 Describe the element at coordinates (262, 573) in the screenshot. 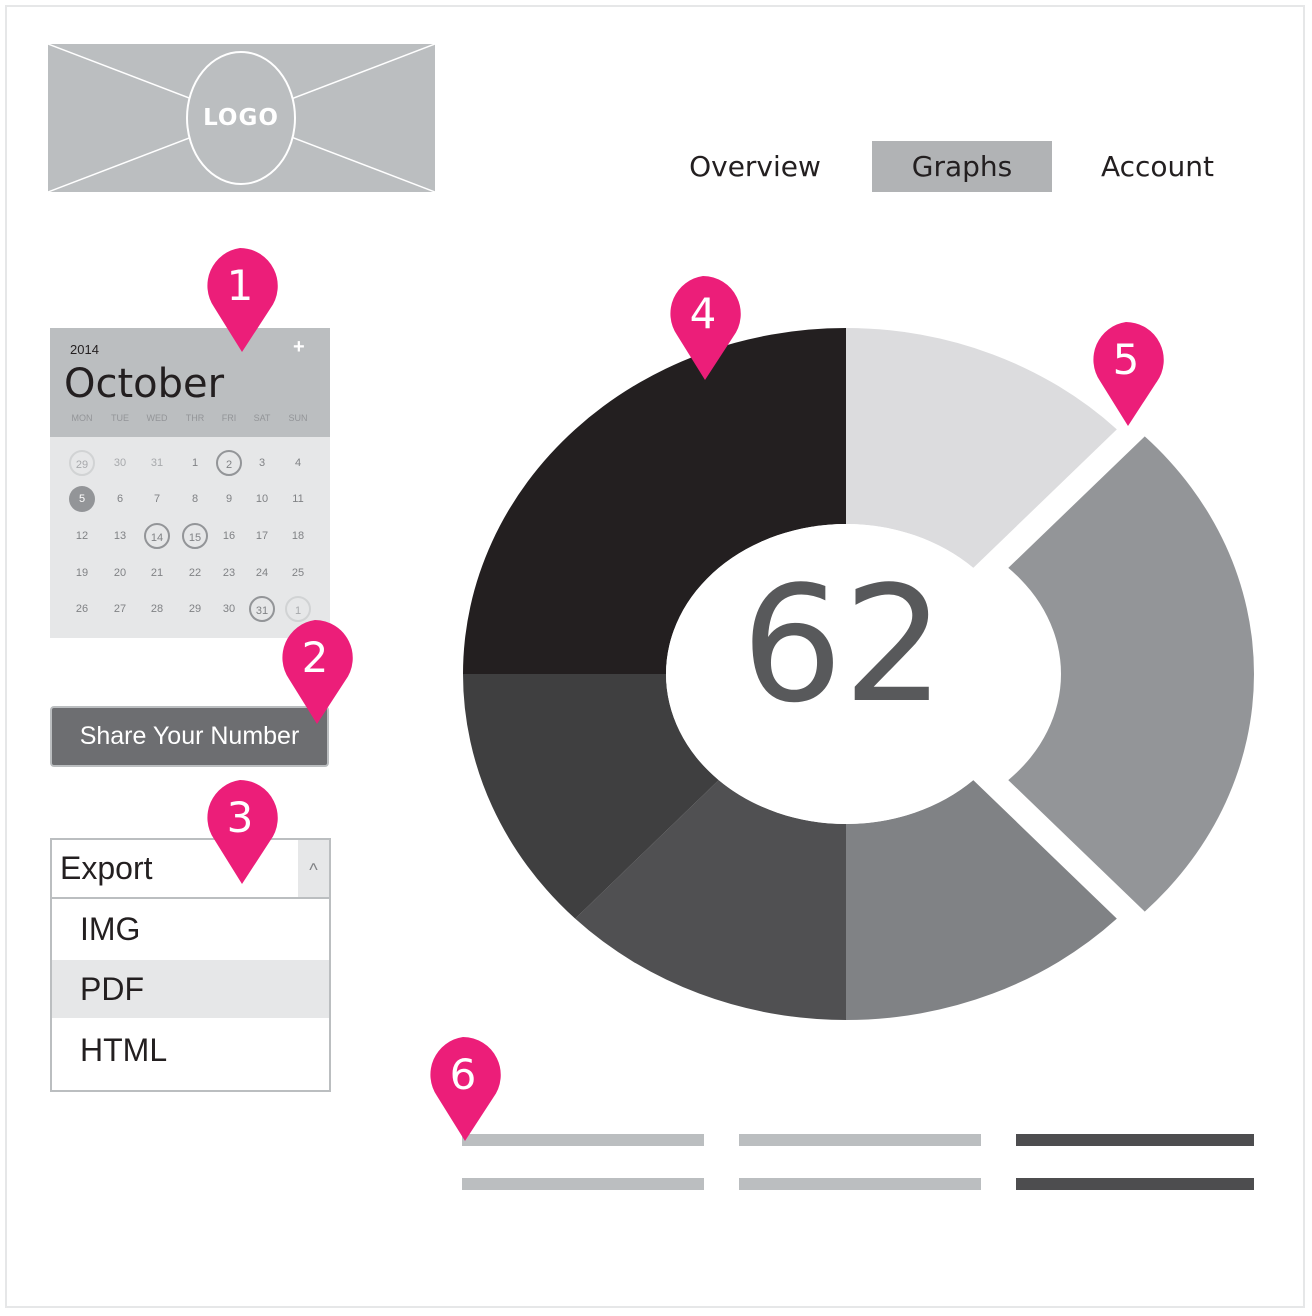

I see `calendar-day: 24` at that location.